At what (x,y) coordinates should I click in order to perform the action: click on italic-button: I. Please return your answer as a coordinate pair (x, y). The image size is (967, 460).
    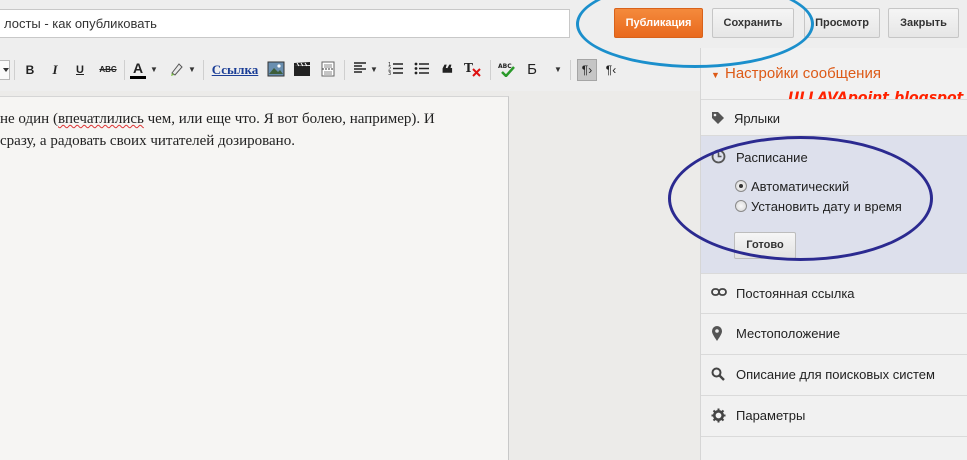
    Looking at the image, I should click on (55, 70).